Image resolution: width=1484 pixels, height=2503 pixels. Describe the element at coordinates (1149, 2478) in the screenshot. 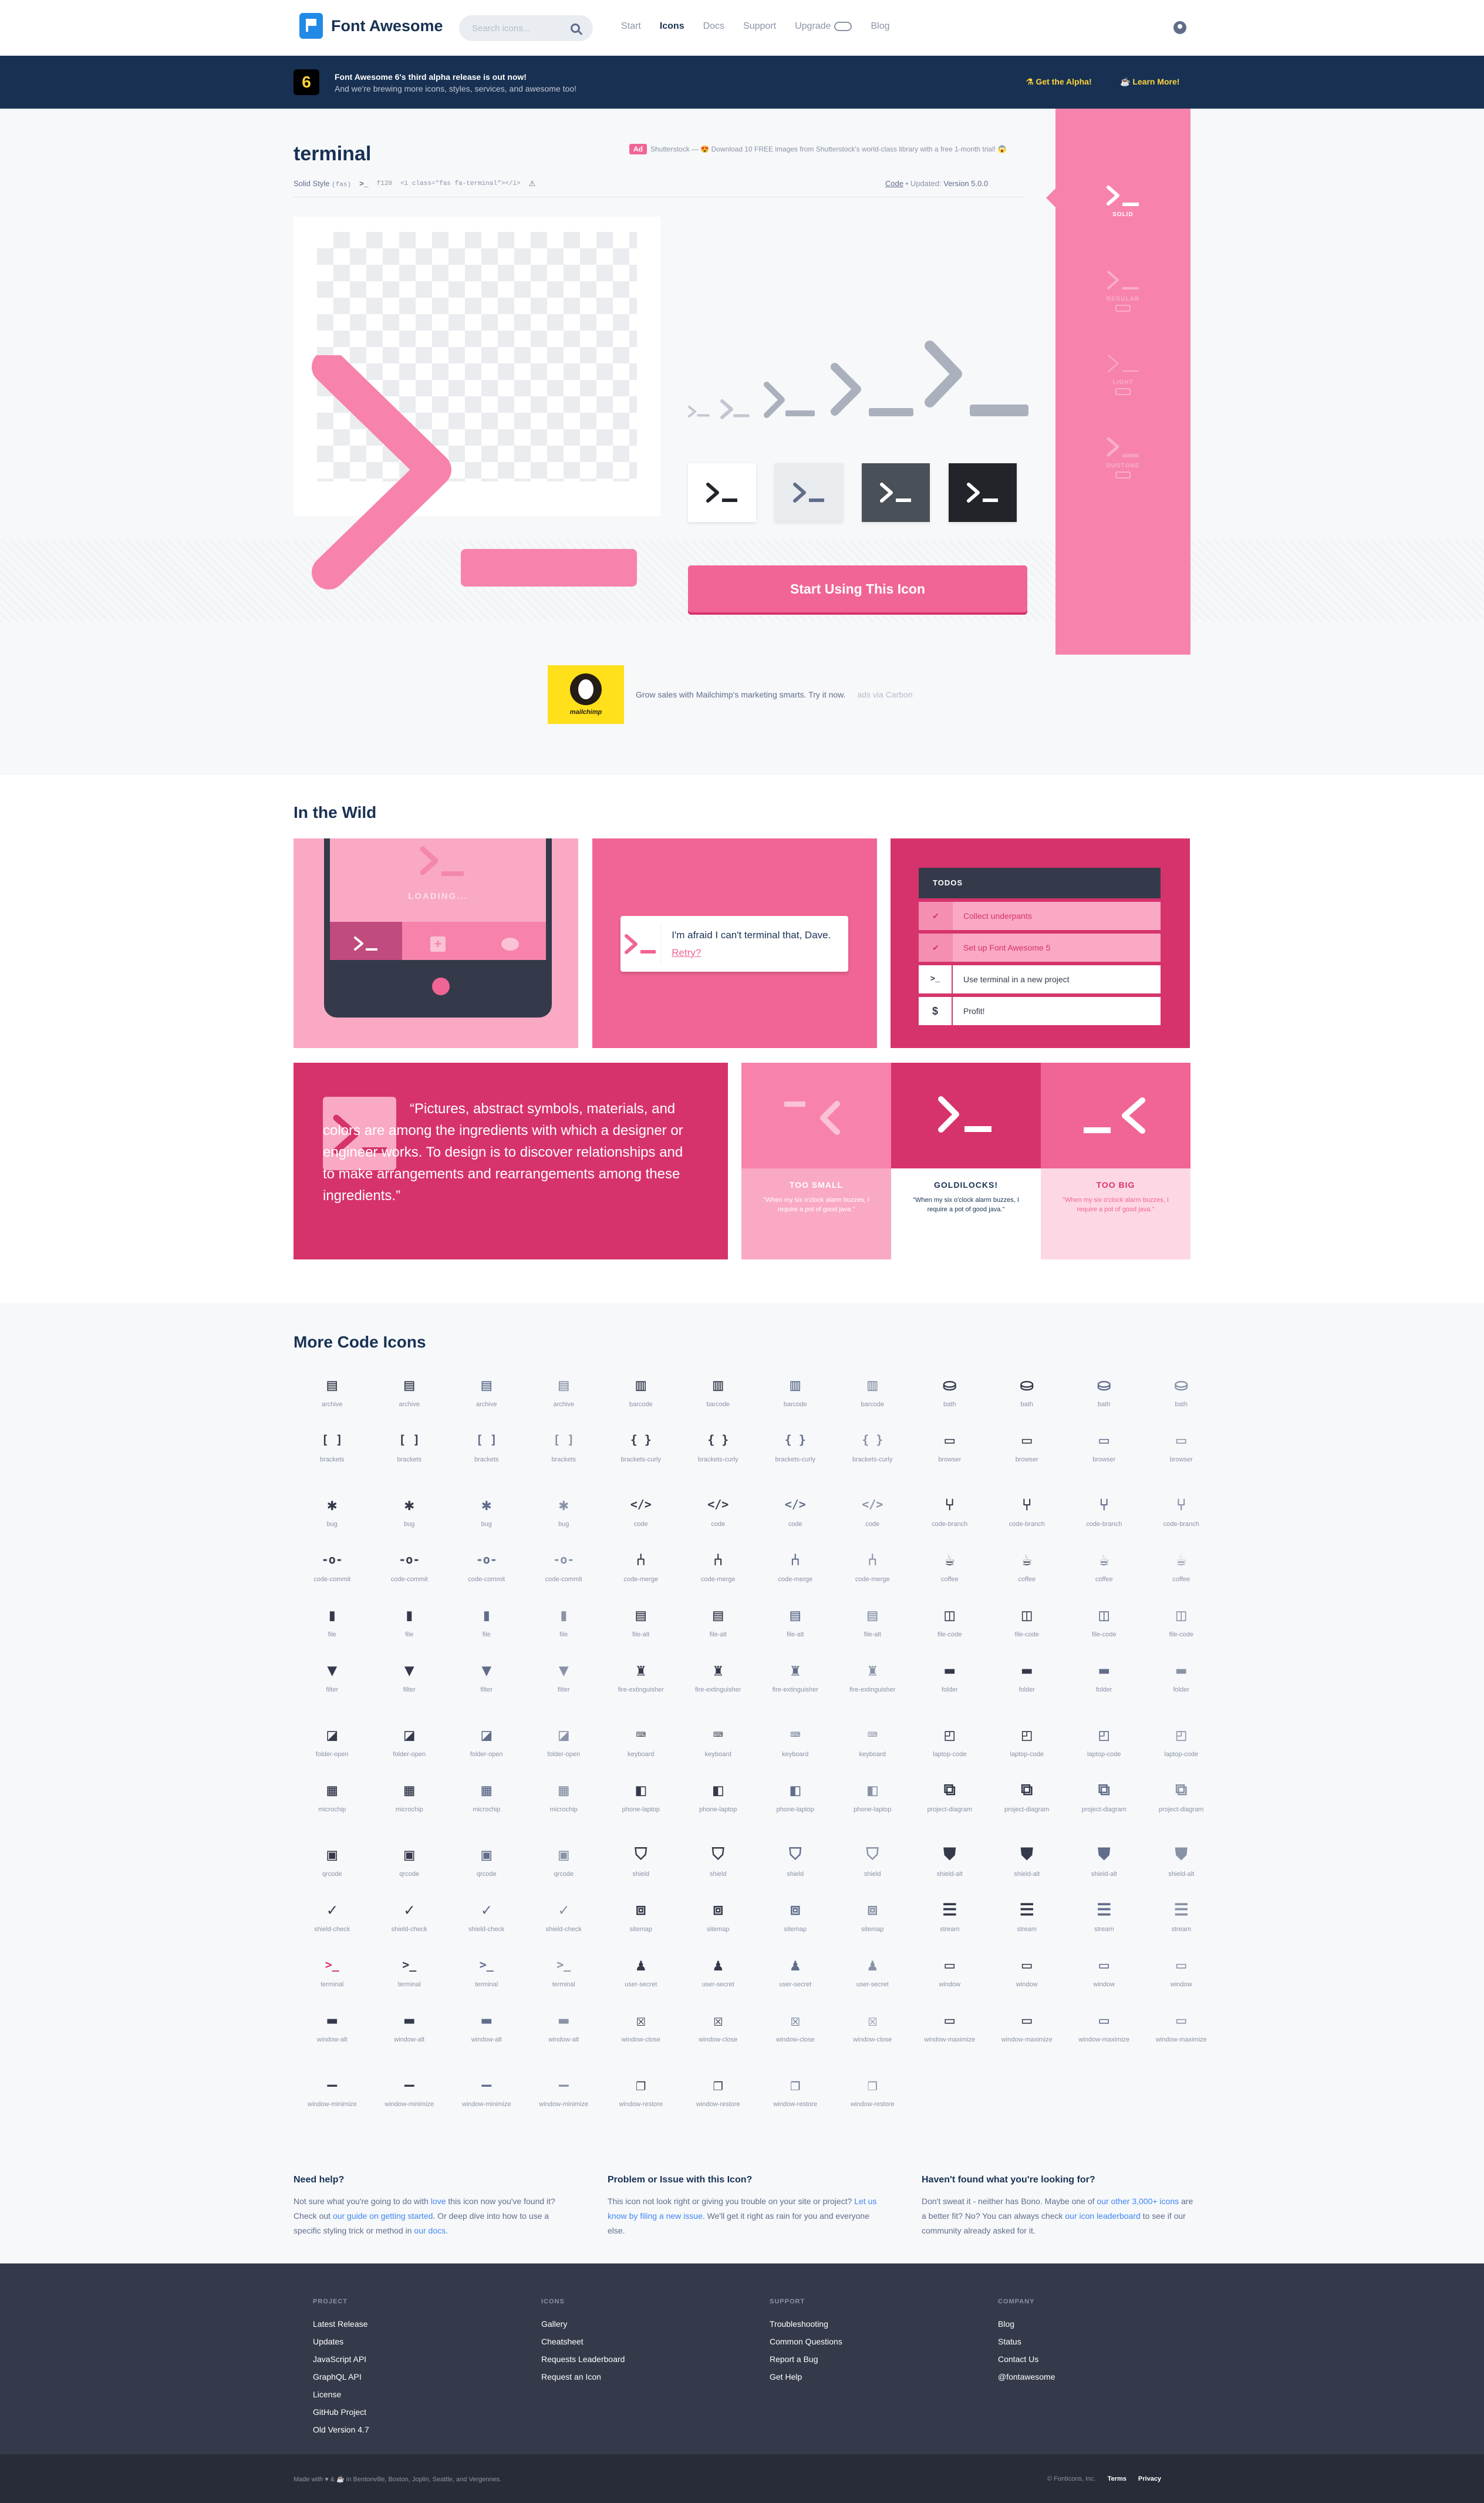

I see `privacy-link: Privacy` at that location.